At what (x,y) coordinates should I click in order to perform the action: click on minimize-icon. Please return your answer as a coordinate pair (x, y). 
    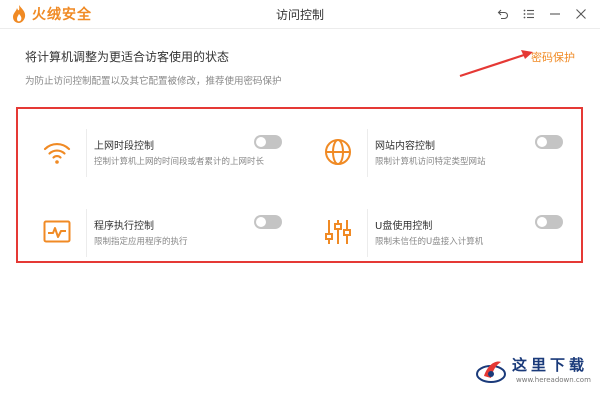
    Looking at the image, I should click on (555, 14).